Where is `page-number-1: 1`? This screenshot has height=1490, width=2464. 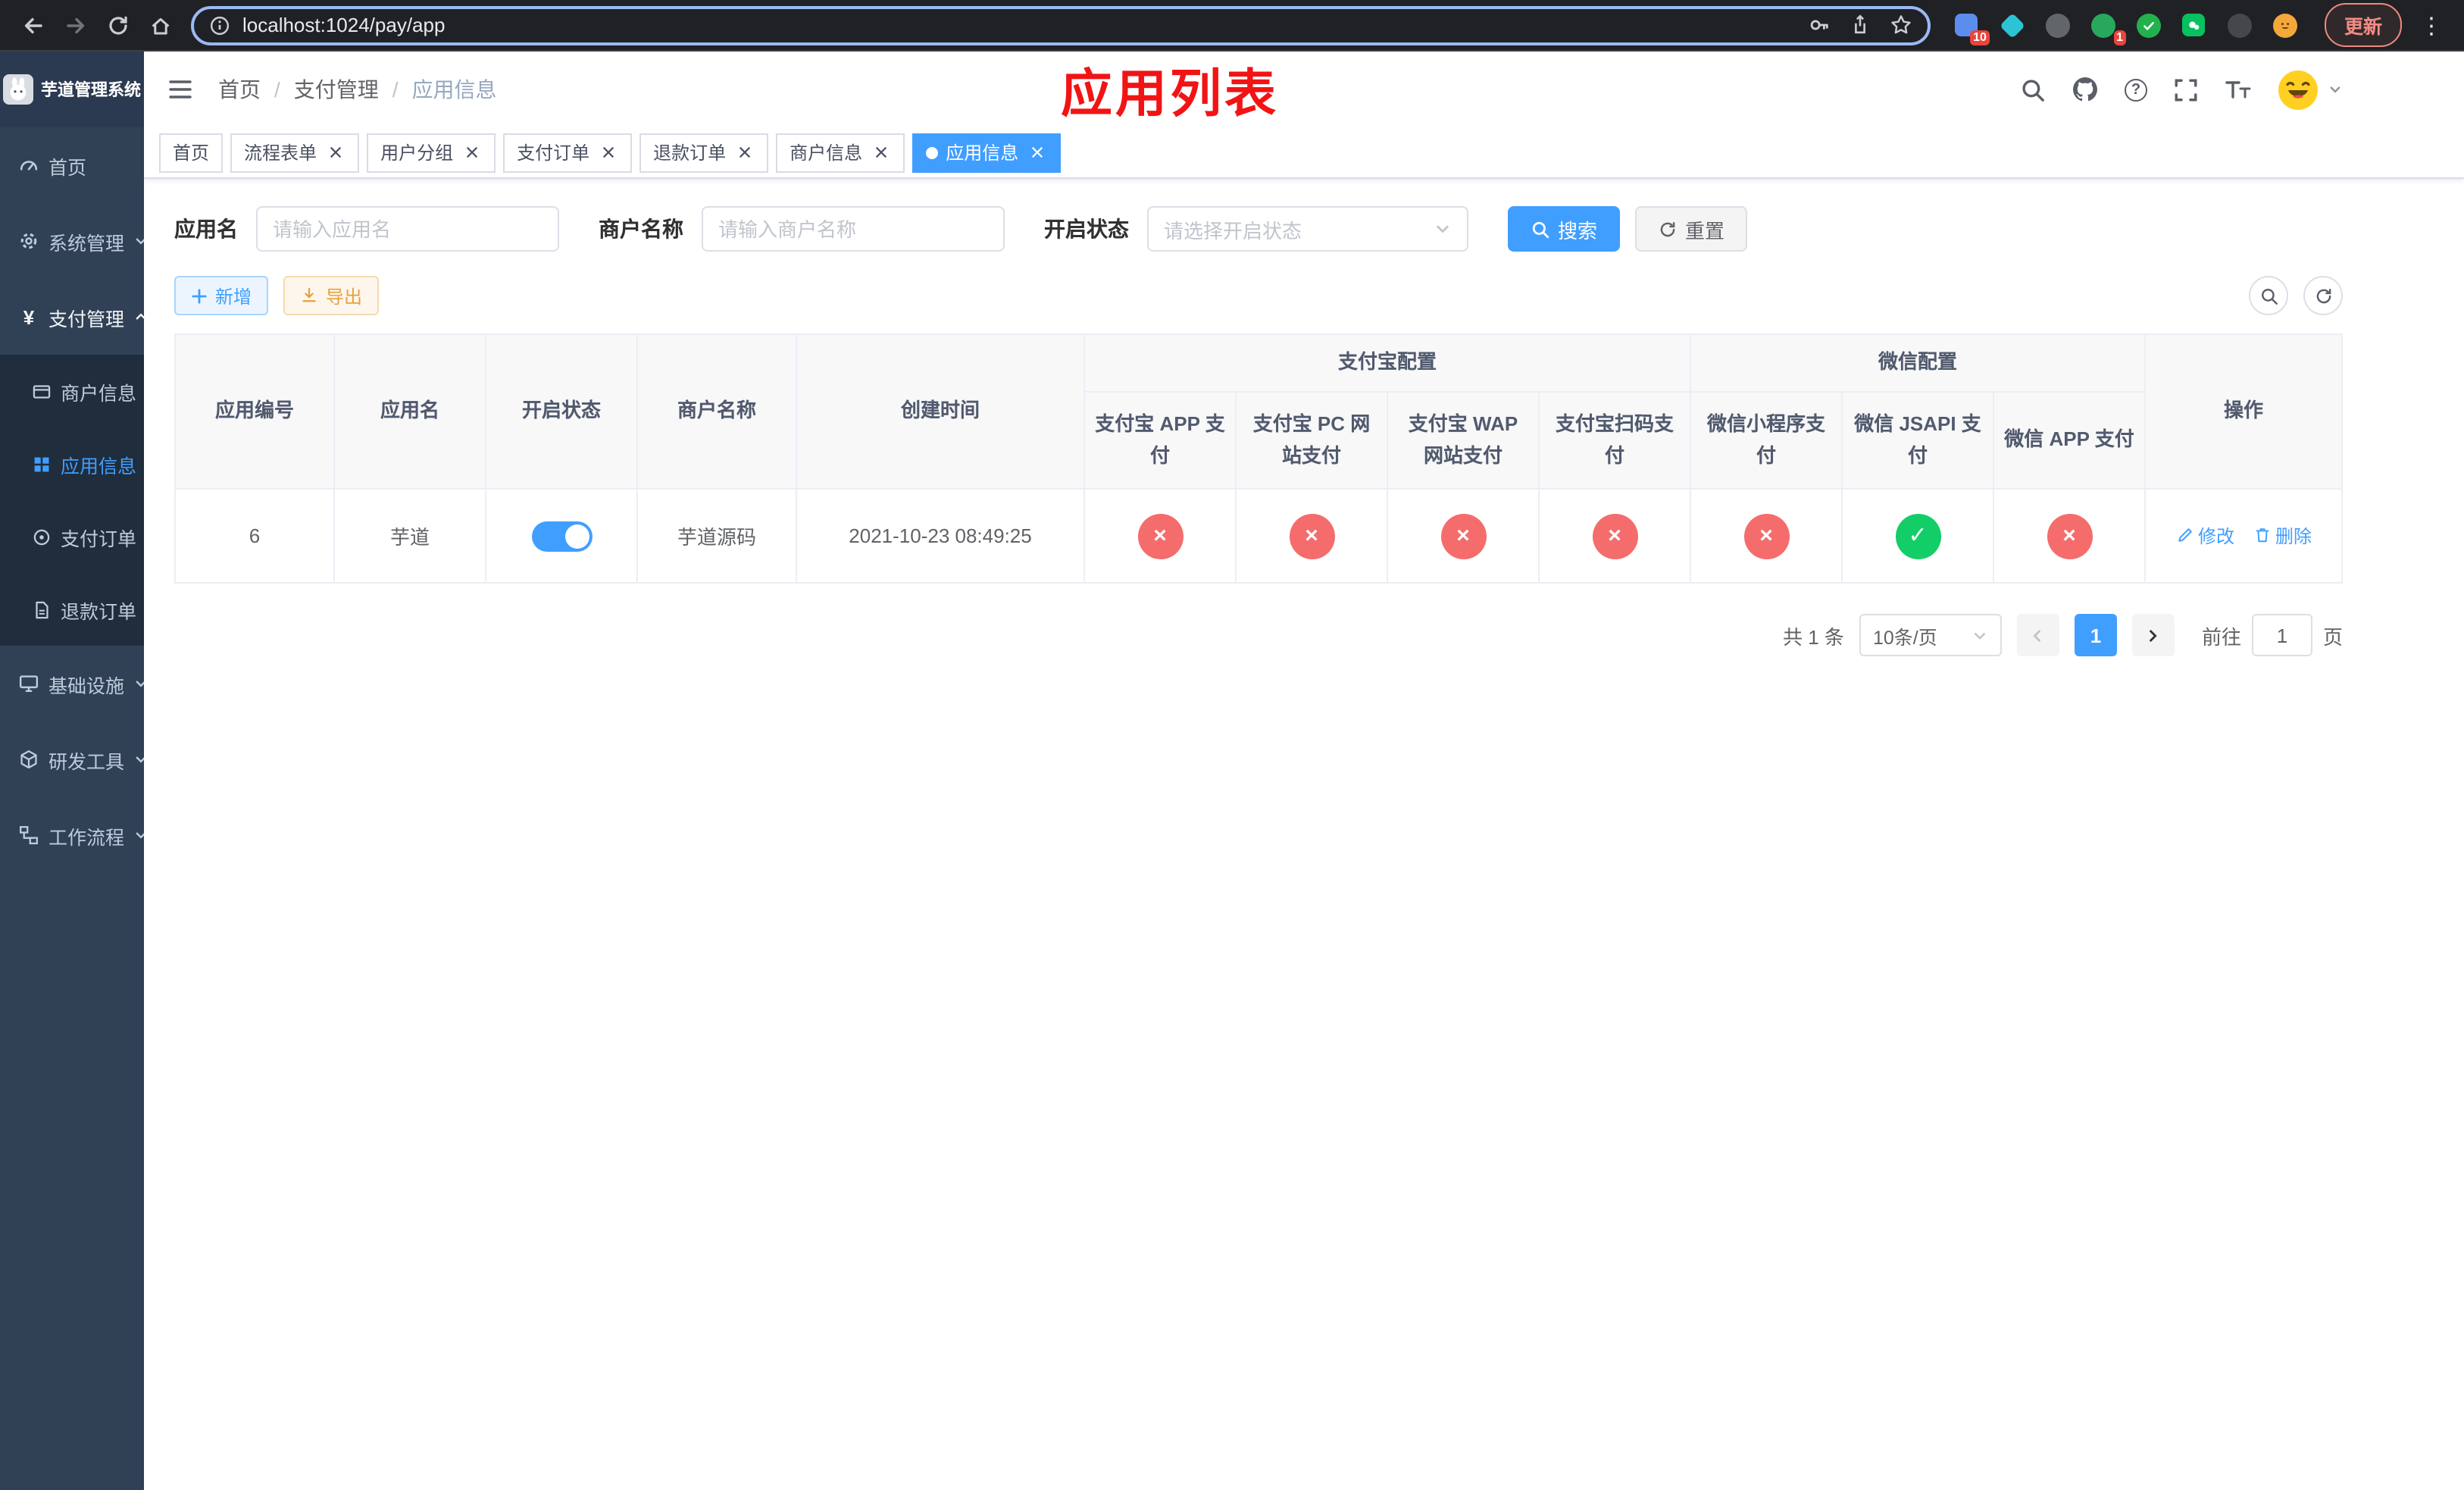 page-number-1: 1 is located at coordinates (2095, 635).